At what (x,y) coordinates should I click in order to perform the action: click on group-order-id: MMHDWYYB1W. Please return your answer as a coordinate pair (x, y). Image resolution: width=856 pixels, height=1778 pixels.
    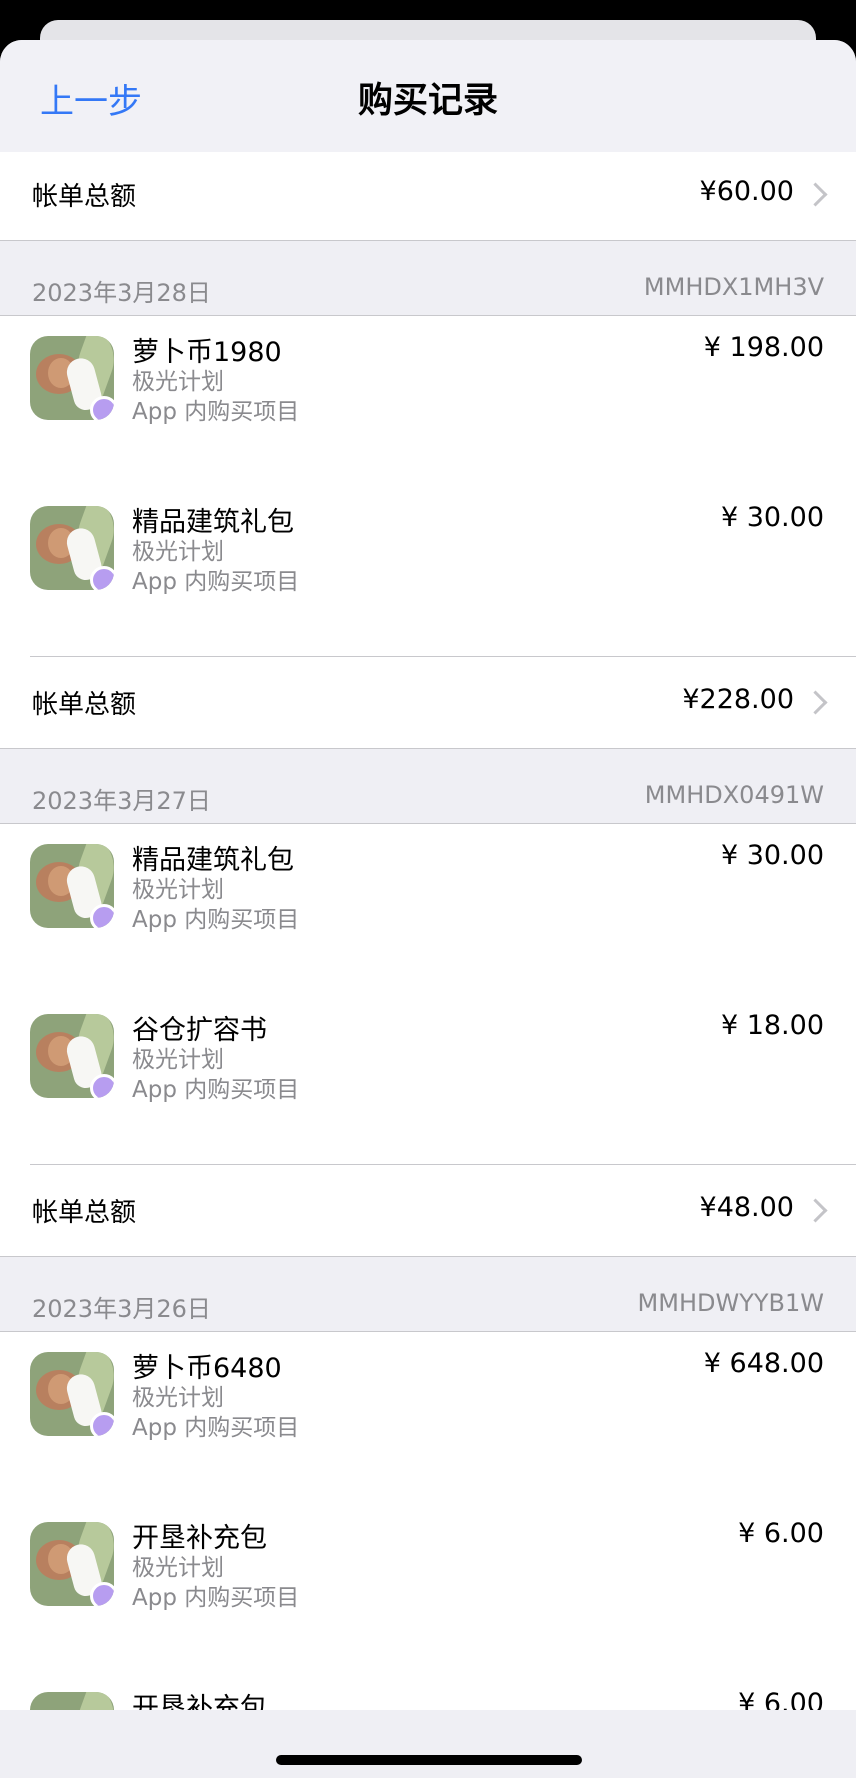
    Looking at the image, I should click on (730, 1303).